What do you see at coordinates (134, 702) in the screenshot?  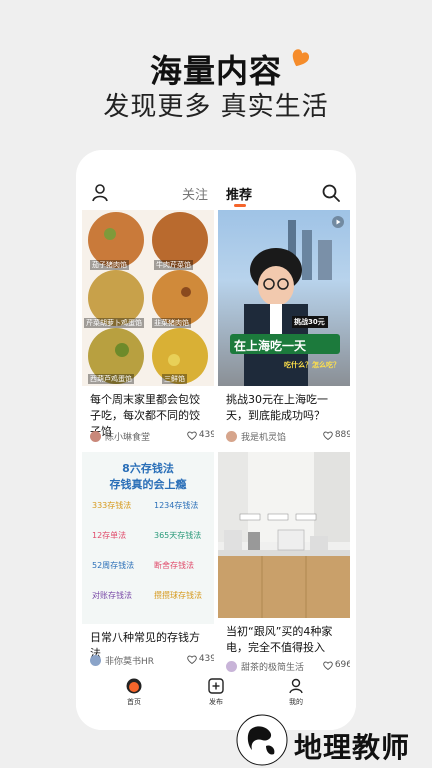 I see `nav-label: 首页` at bounding box center [134, 702].